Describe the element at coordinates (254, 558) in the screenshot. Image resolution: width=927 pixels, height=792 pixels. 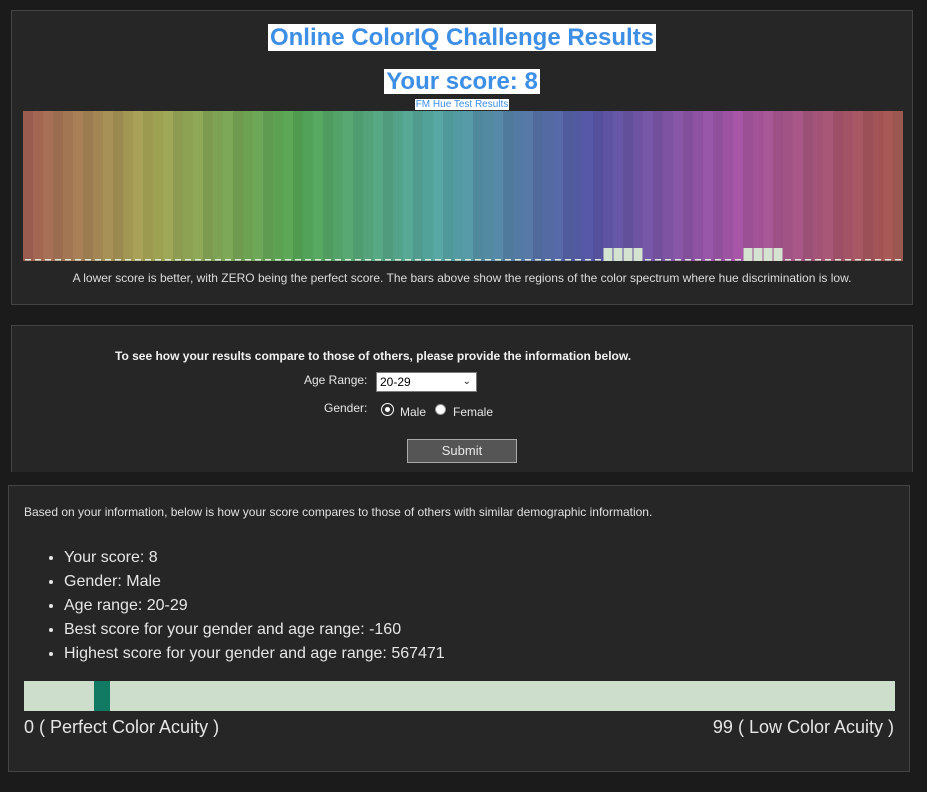
I see `stat-your-score: Your score: 8` at that location.